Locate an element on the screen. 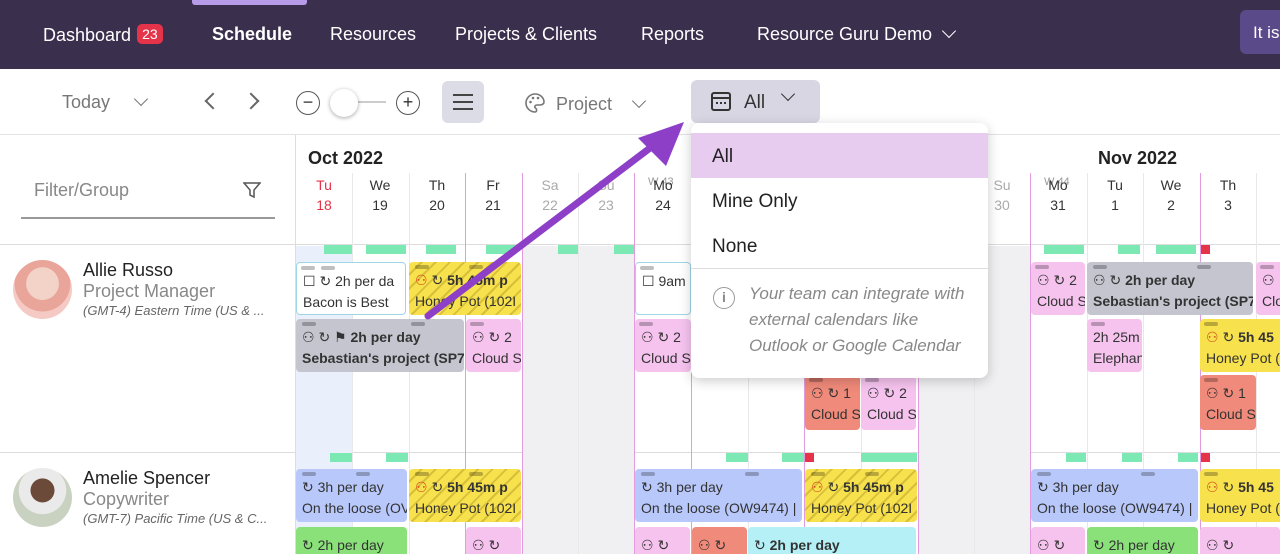  nav-schedule: Schedule is located at coordinates (252, 34).